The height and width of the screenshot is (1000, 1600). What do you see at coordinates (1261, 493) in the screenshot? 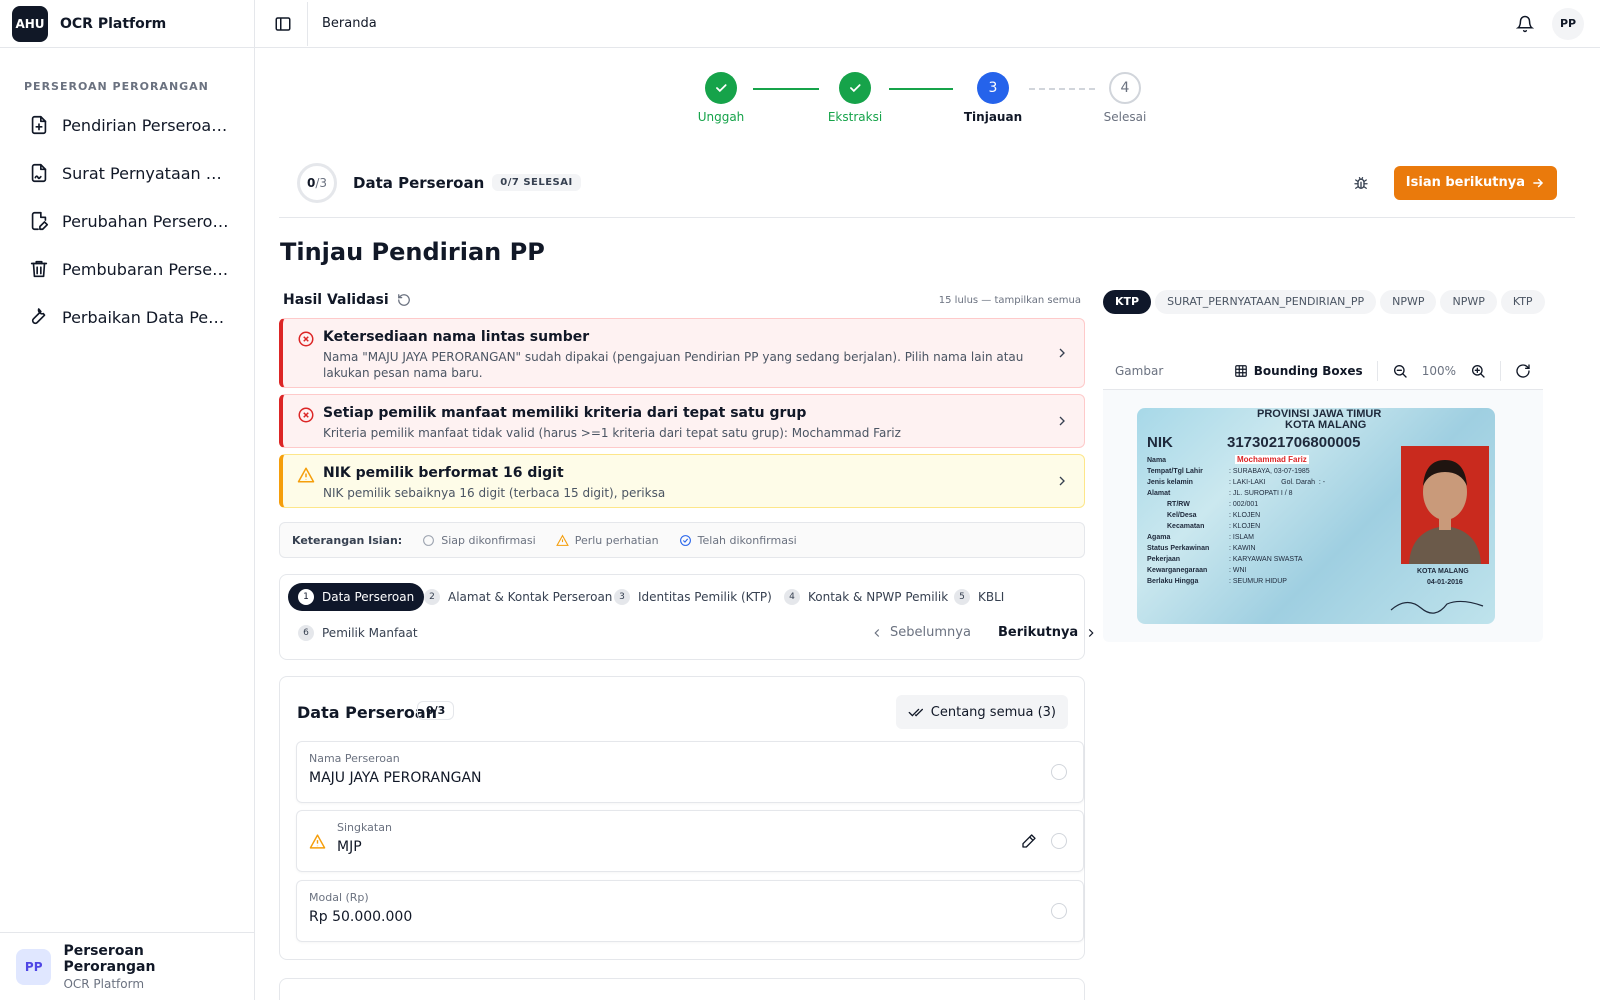
I see `ktp-value: : JL. SUROPATI I / 8` at bounding box center [1261, 493].